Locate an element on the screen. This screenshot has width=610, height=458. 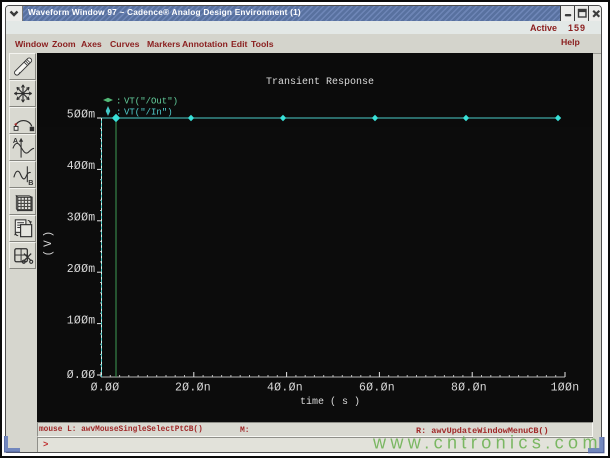
svg-text: 5ØØm is located at coordinates (81, 115).